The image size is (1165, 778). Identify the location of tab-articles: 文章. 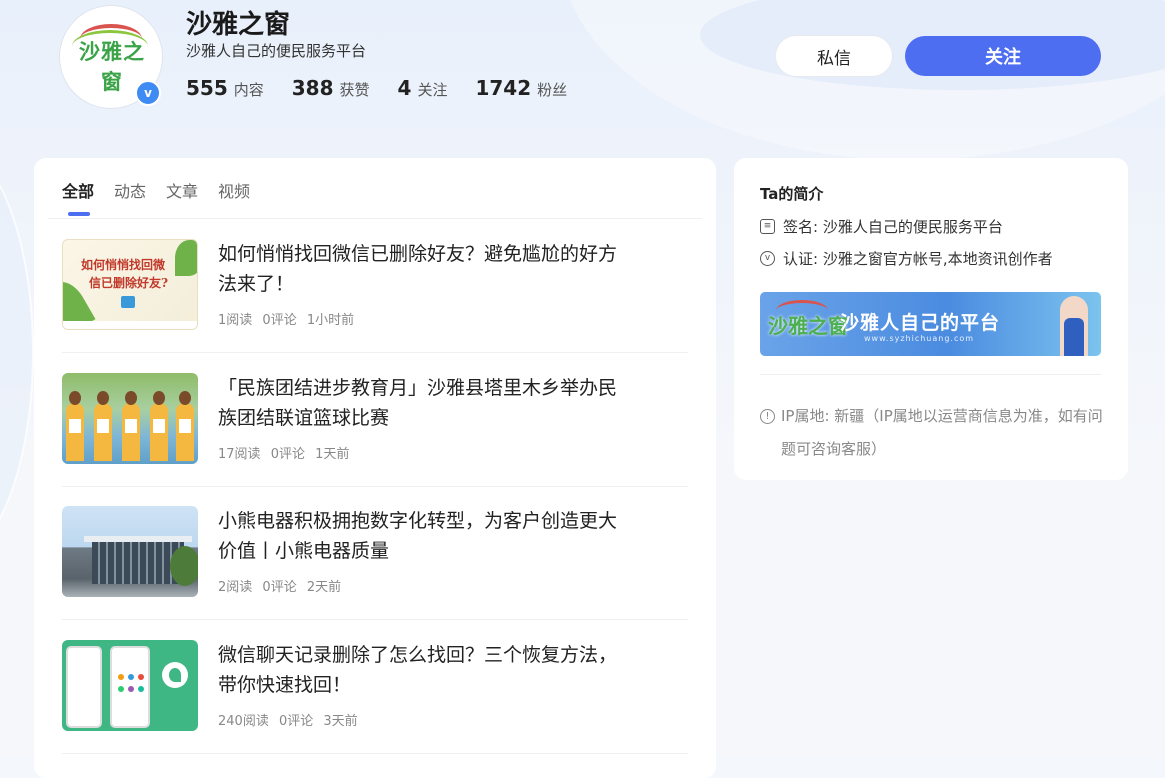
(182, 197).